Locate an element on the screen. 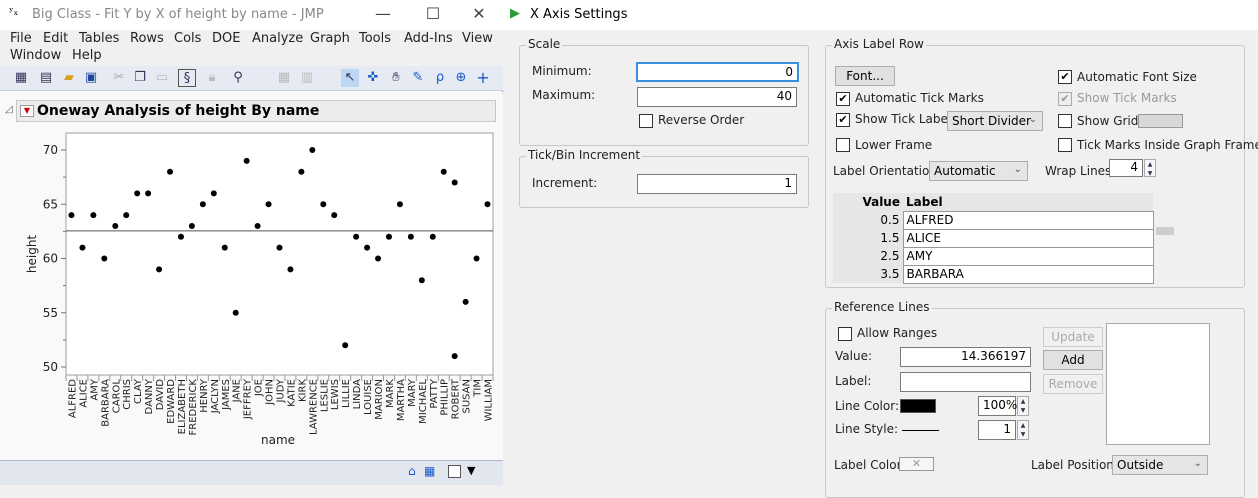 The width and height of the screenshot is (1258, 498). dropdown-arrow-icon: ▼ is located at coordinates (471, 470).